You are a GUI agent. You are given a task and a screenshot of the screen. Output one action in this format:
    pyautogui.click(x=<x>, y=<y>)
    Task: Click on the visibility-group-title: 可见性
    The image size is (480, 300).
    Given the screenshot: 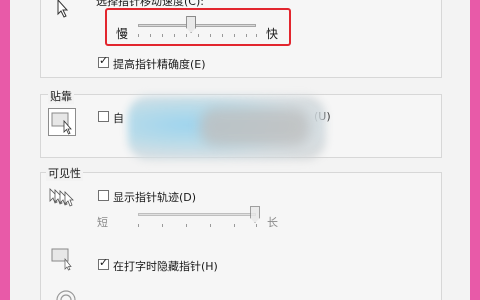 What is the action you would take?
    pyautogui.click(x=64, y=173)
    